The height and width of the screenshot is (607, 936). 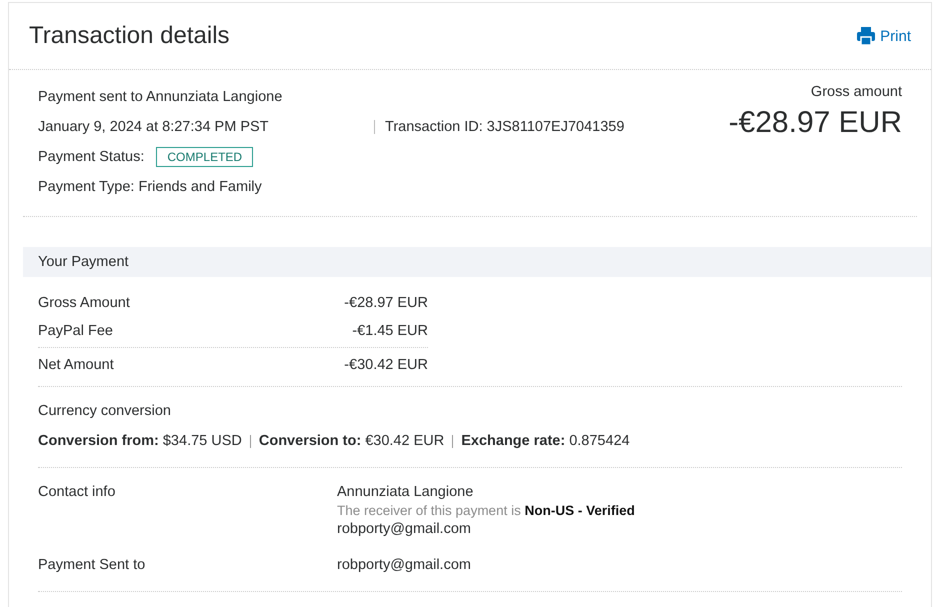 I want to click on page-title: Transaction details, so click(x=129, y=36).